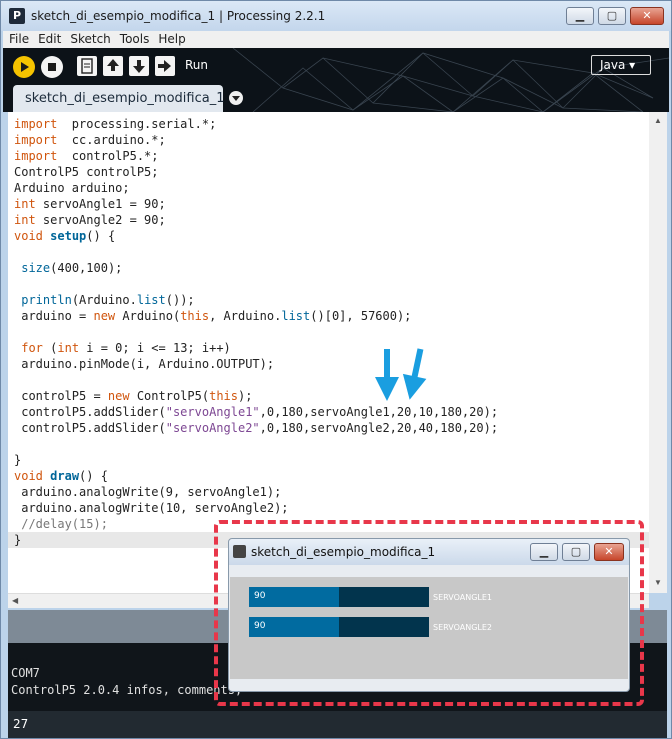  I want to click on save-button, so click(139, 66).